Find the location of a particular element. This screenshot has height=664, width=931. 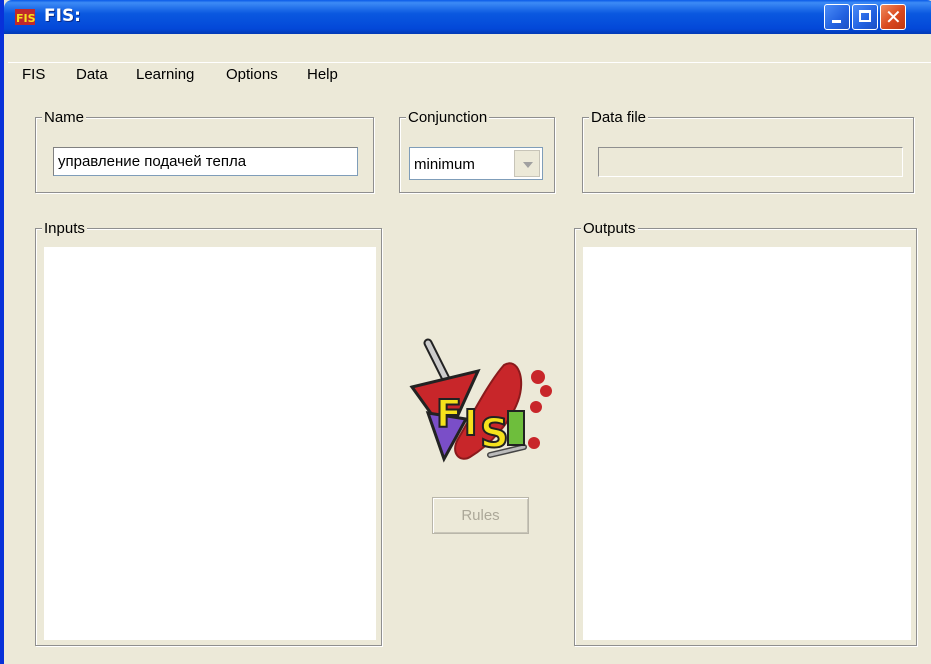

fis-logo-icon: F I S is located at coordinates (480, 400).